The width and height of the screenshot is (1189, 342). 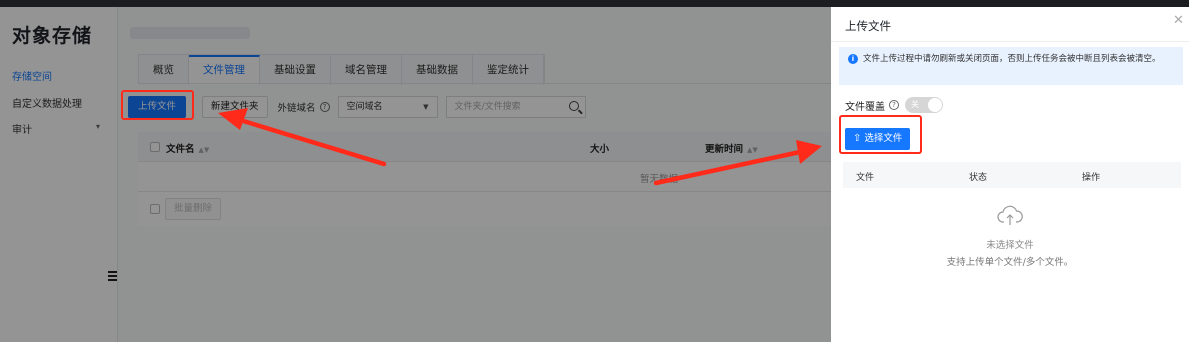 I want to click on column-file: 文件, so click(x=865, y=178).